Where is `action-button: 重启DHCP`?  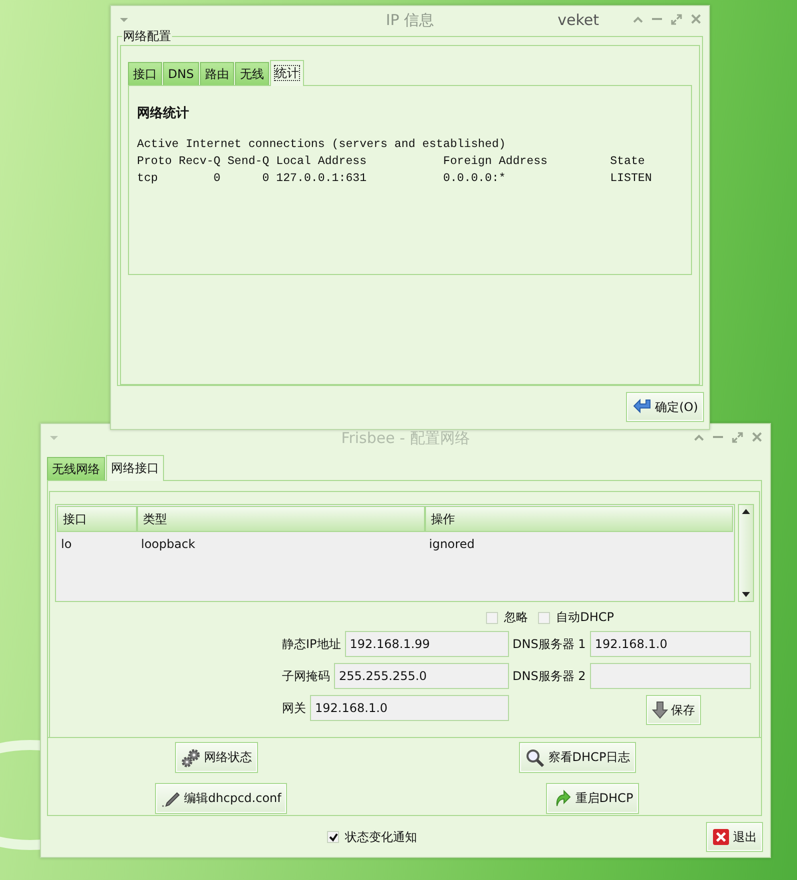
action-button: 重启DHCP is located at coordinates (593, 798).